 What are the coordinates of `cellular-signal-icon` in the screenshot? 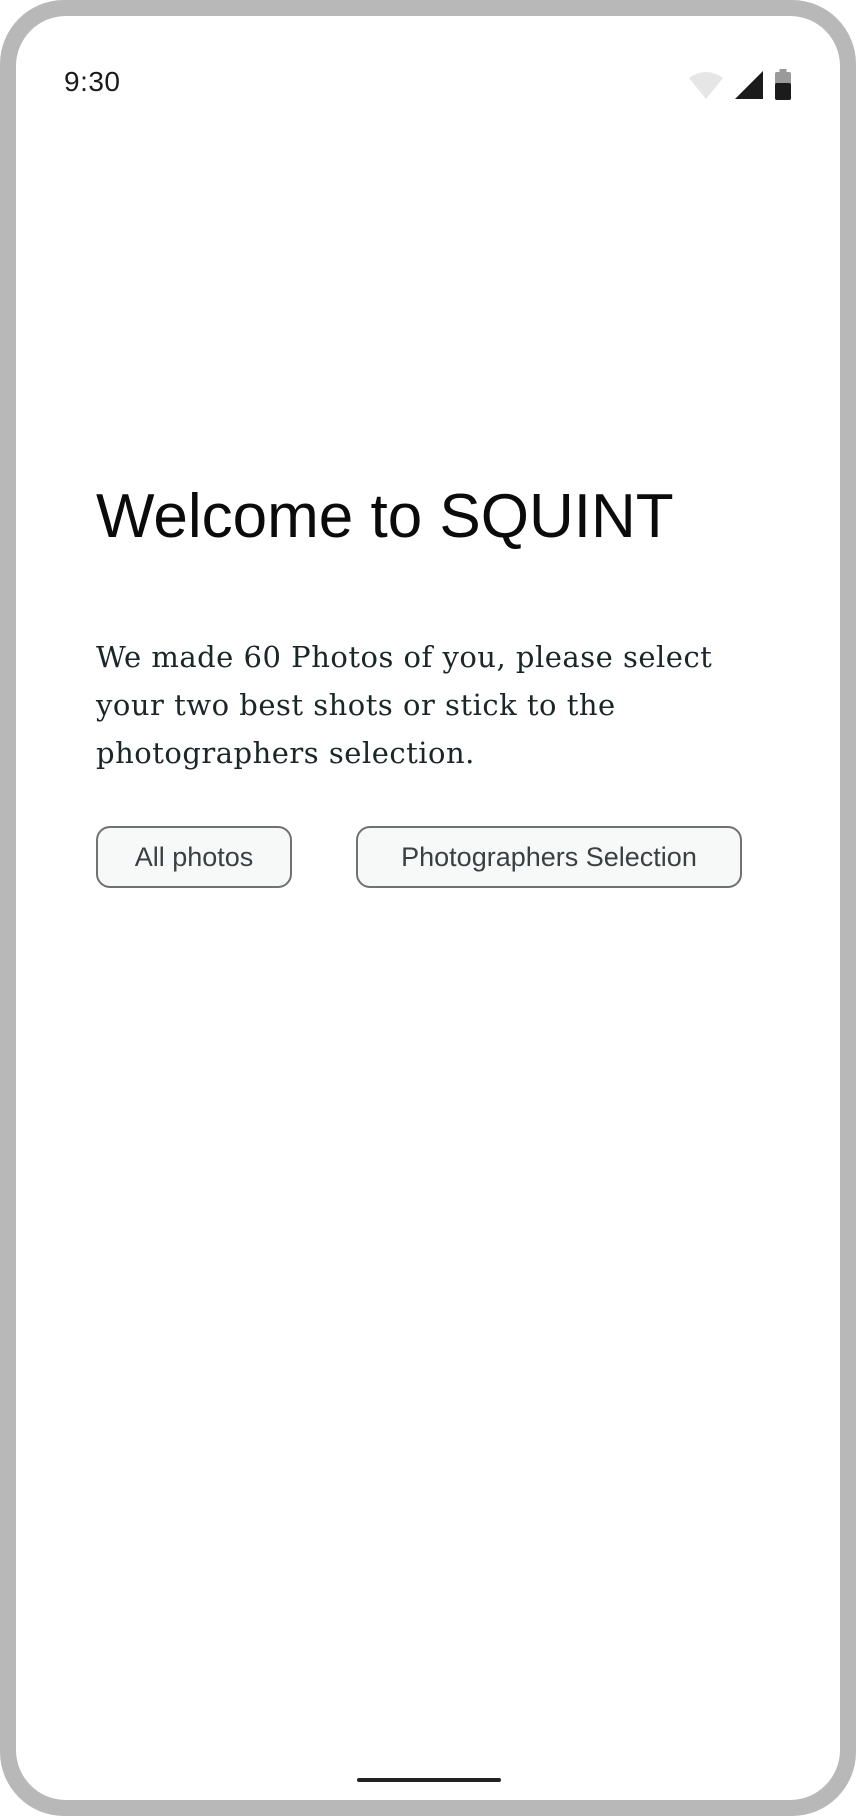 It's located at (749, 85).